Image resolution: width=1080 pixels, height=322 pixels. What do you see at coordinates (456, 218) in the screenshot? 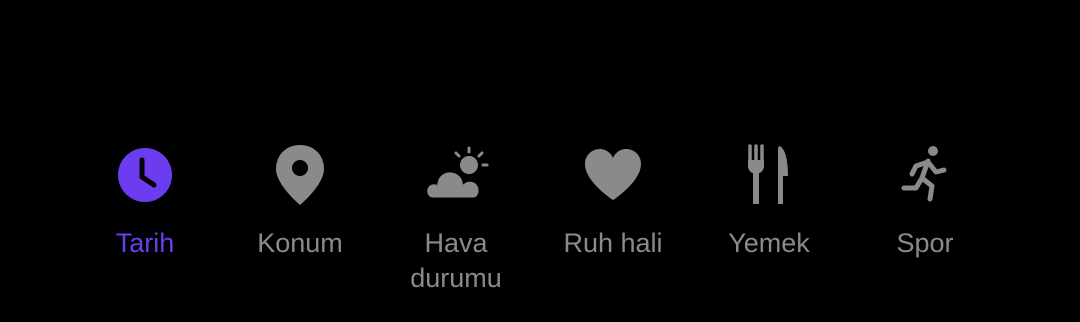
I see `tab-weather: Hava durumu` at bounding box center [456, 218].